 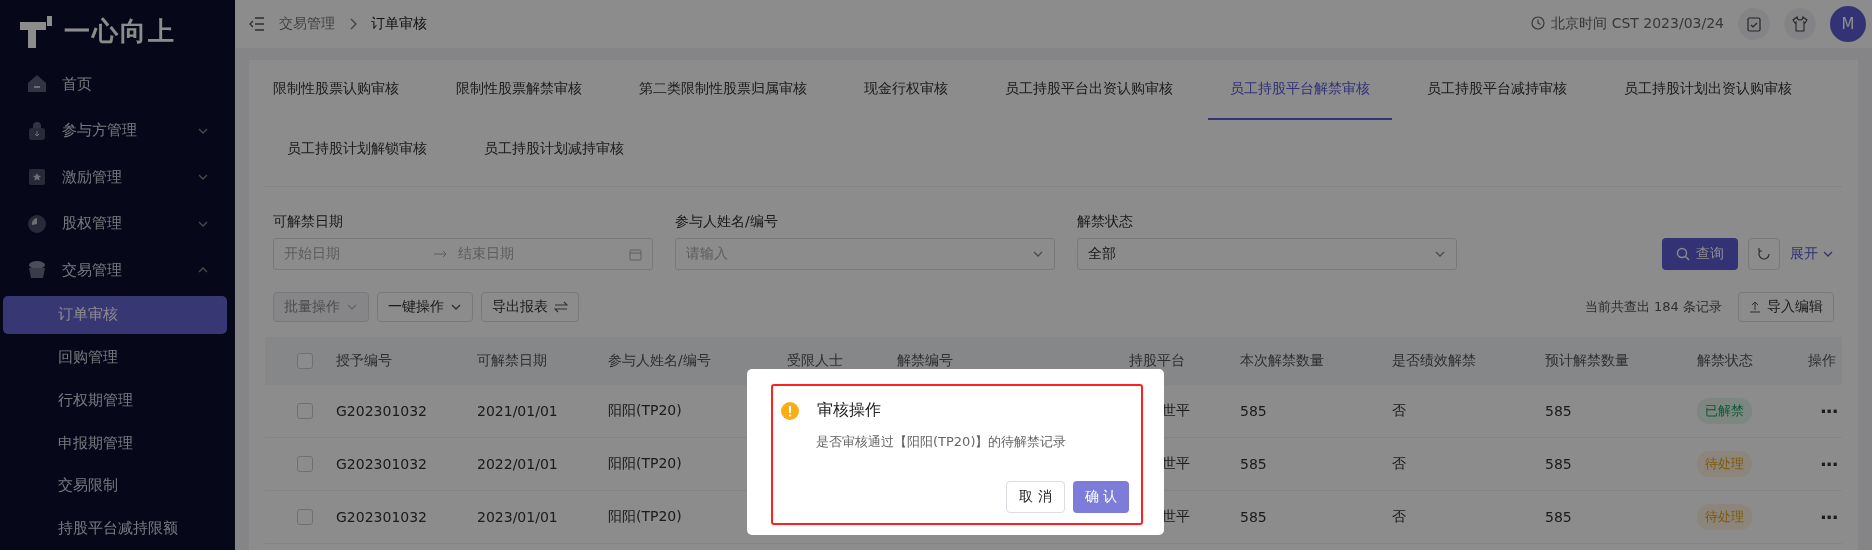 What do you see at coordinates (1105, 222) in the screenshot?
I see `field-label: 解禁状态` at bounding box center [1105, 222].